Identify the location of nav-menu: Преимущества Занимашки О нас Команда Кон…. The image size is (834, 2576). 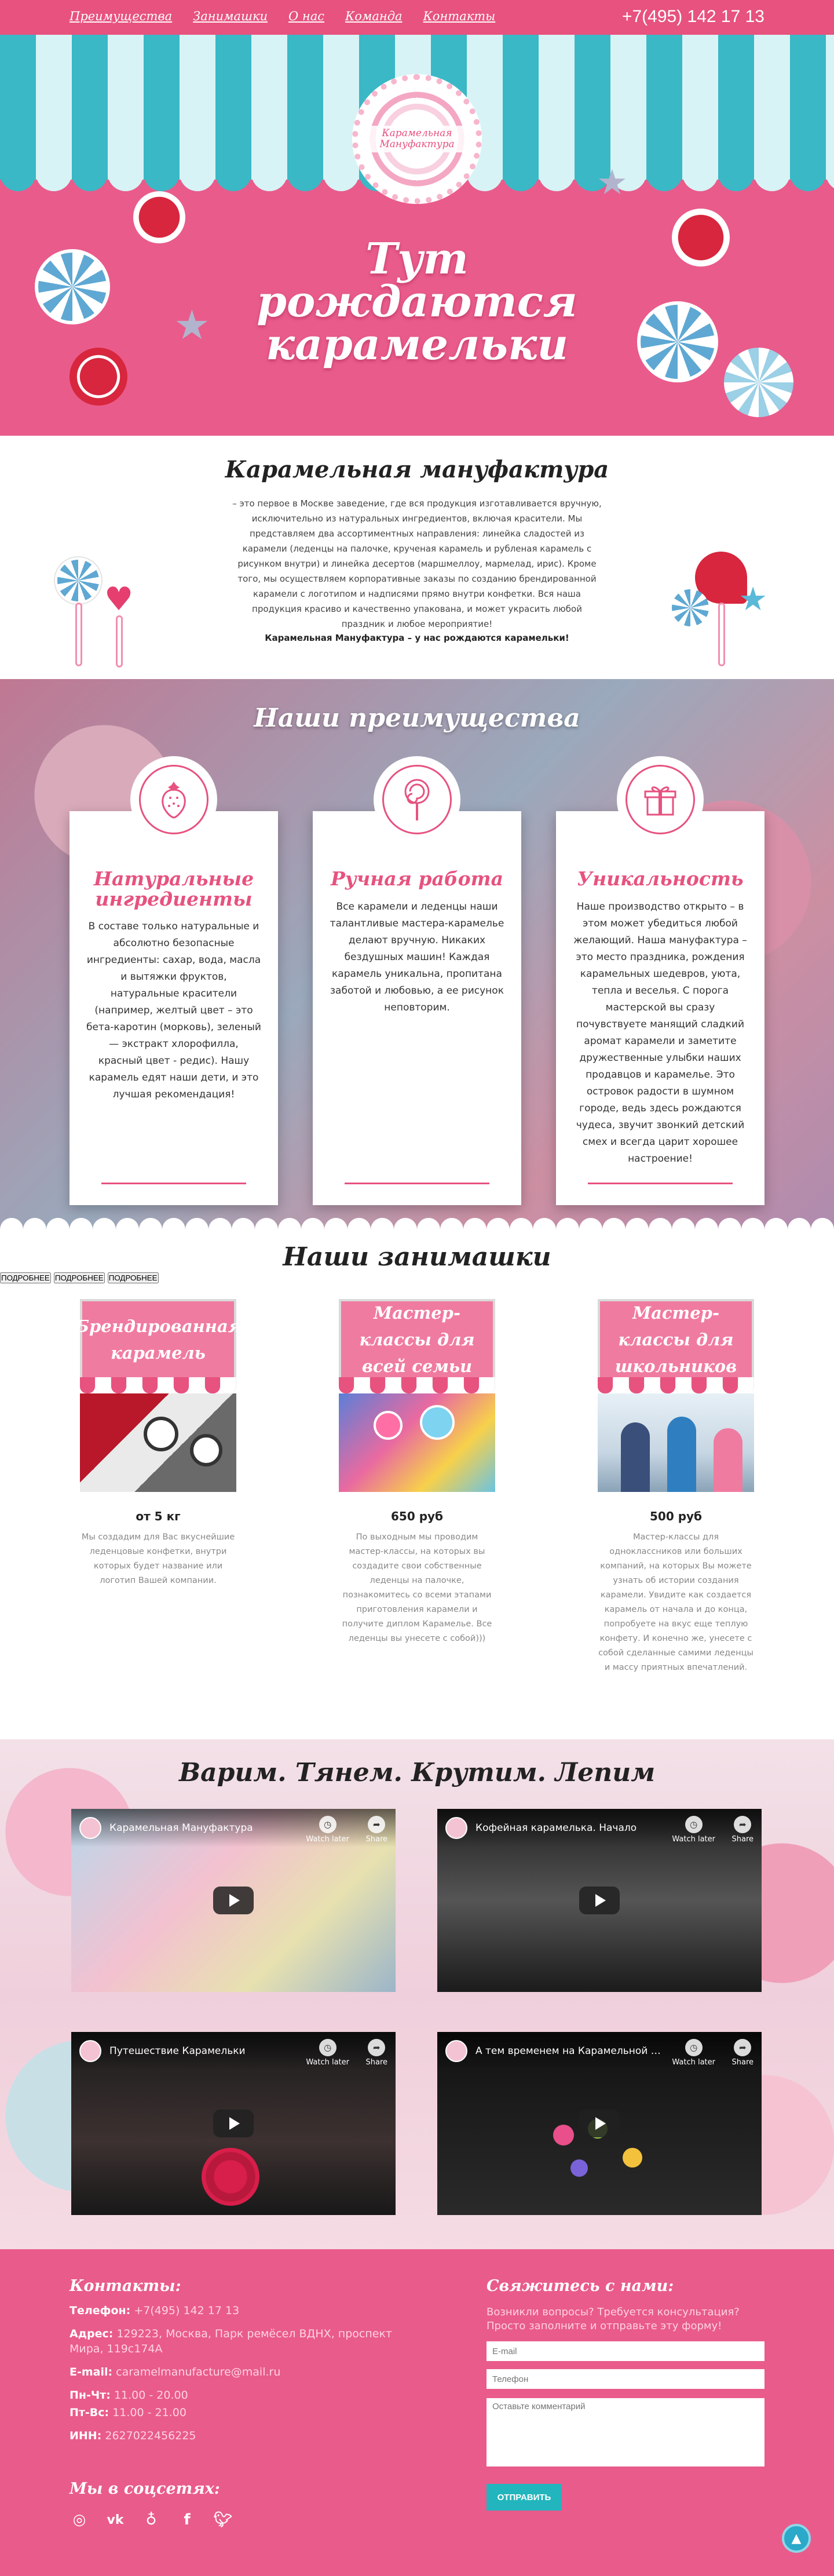
(282, 16).